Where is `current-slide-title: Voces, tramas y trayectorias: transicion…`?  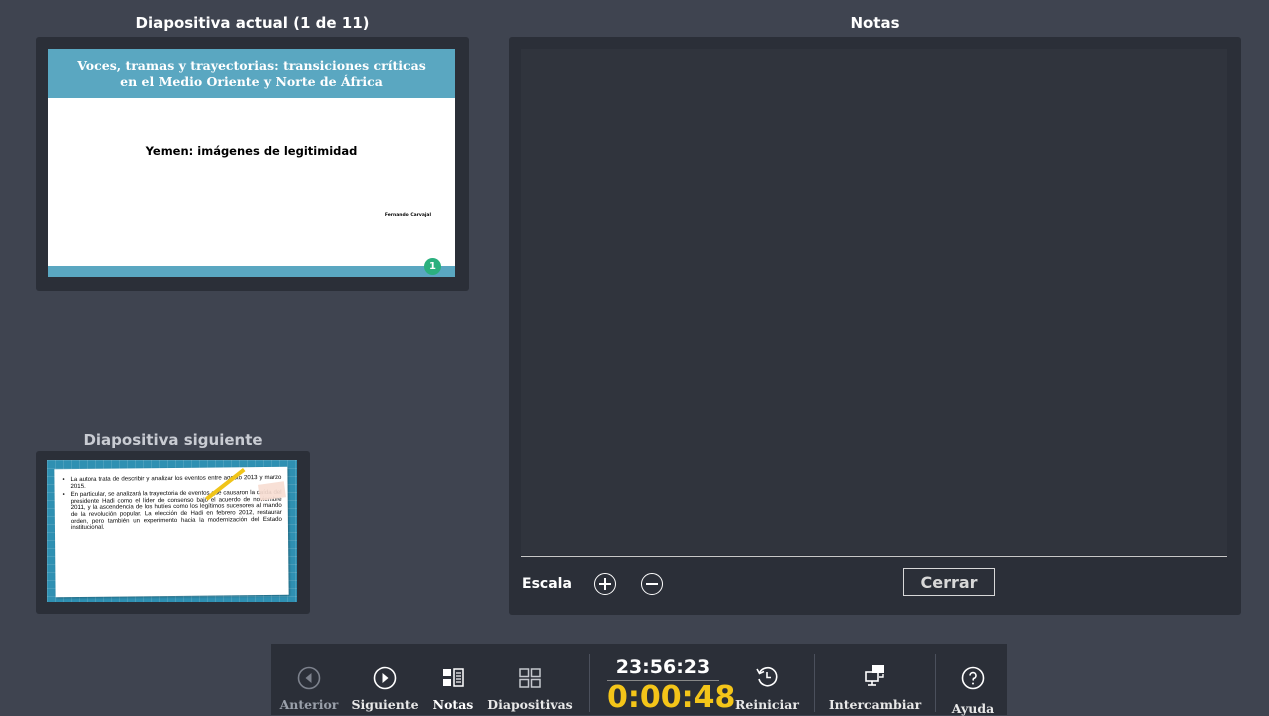
current-slide-title: Voces, tramas y trayectorias: transicion… is located at coordinates (251, 73).